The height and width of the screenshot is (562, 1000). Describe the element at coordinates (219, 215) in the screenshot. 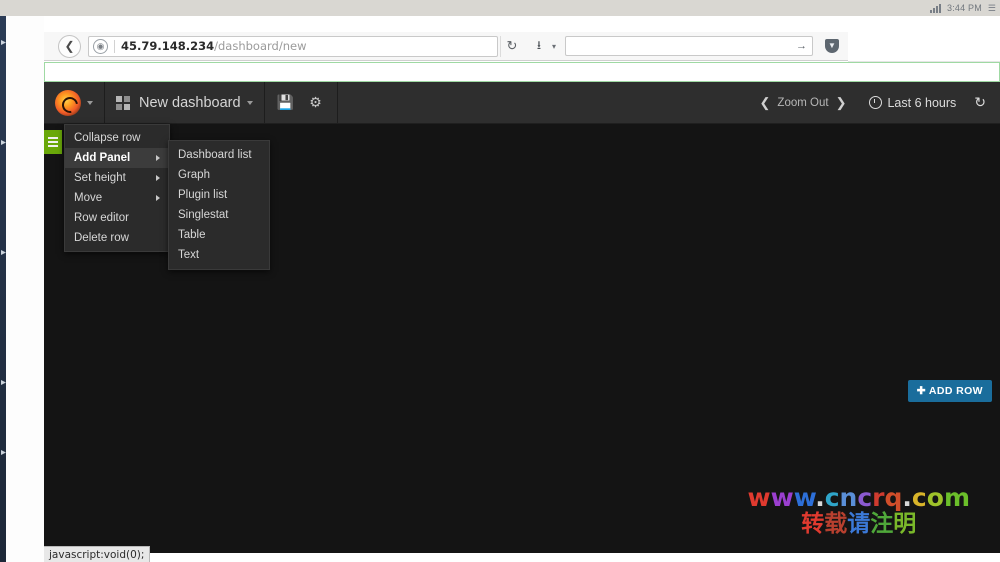

I see `add-panel-submenu-item: Singlestat` at that location.